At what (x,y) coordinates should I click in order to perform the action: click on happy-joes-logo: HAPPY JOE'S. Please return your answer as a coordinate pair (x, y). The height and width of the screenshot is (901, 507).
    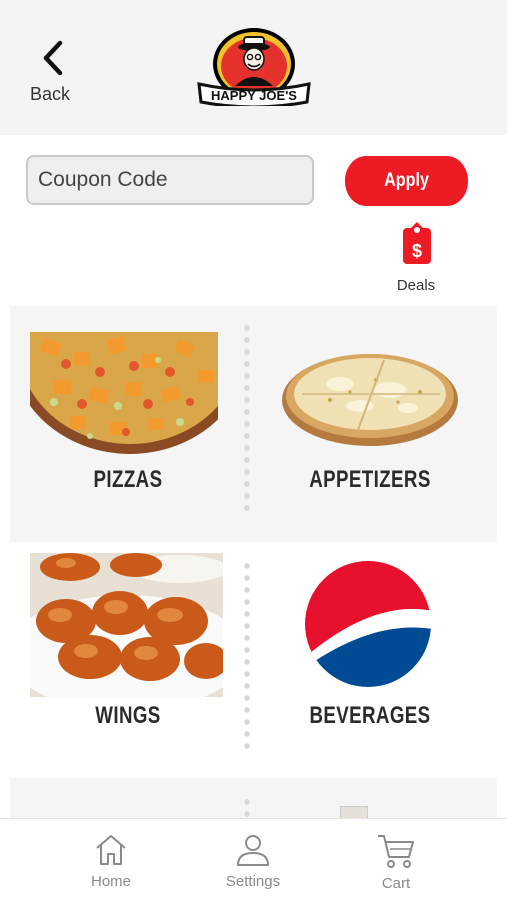
    Looking at the image, I should click on (254, 67).